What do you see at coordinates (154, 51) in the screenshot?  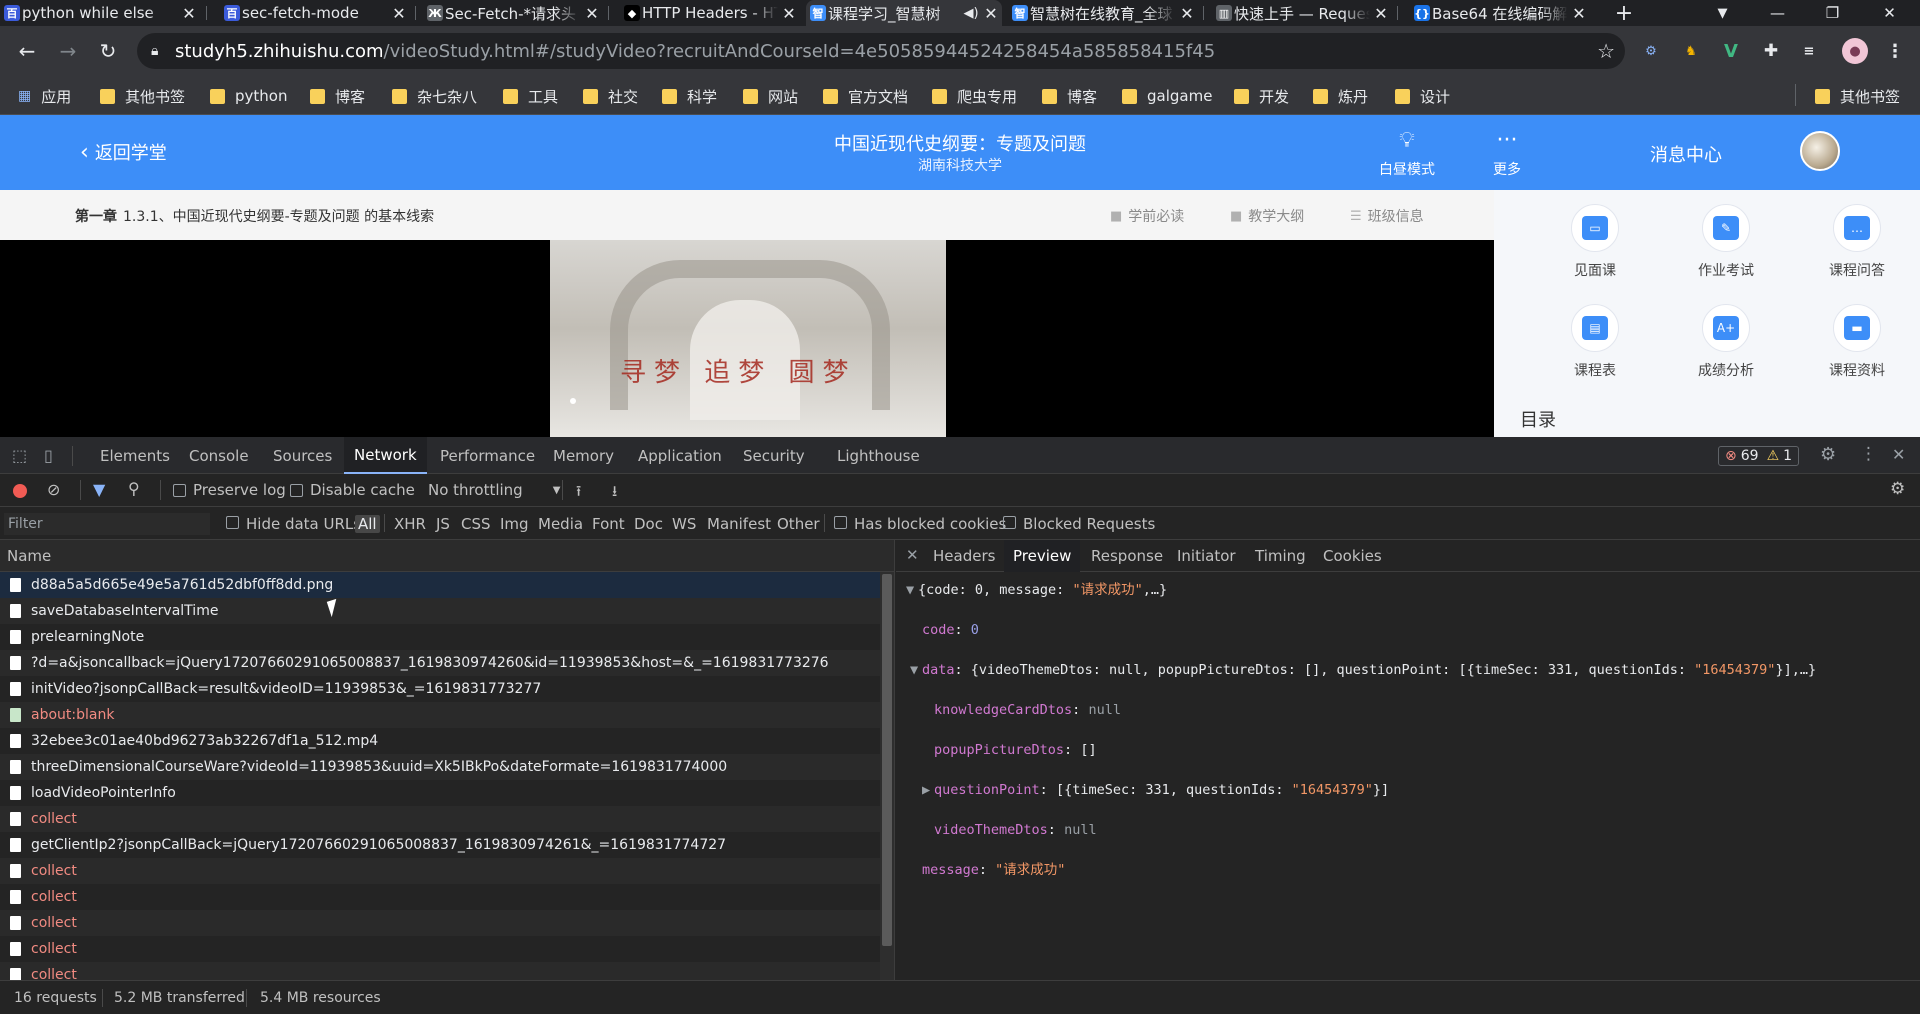 I see `lock-icon: 🔒︎` at bounding box center [154, 51].